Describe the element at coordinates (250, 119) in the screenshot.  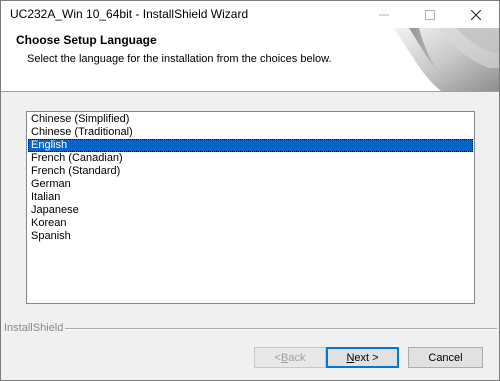
I see `list-item: Chinese (Simplified)` at that location.